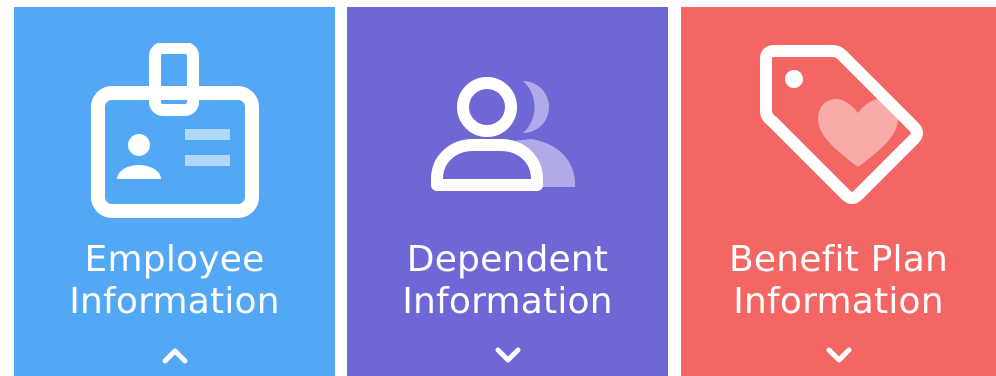  I want to click on benefit-plan-information-label: Benefit Plan Information, so click(838, 280).